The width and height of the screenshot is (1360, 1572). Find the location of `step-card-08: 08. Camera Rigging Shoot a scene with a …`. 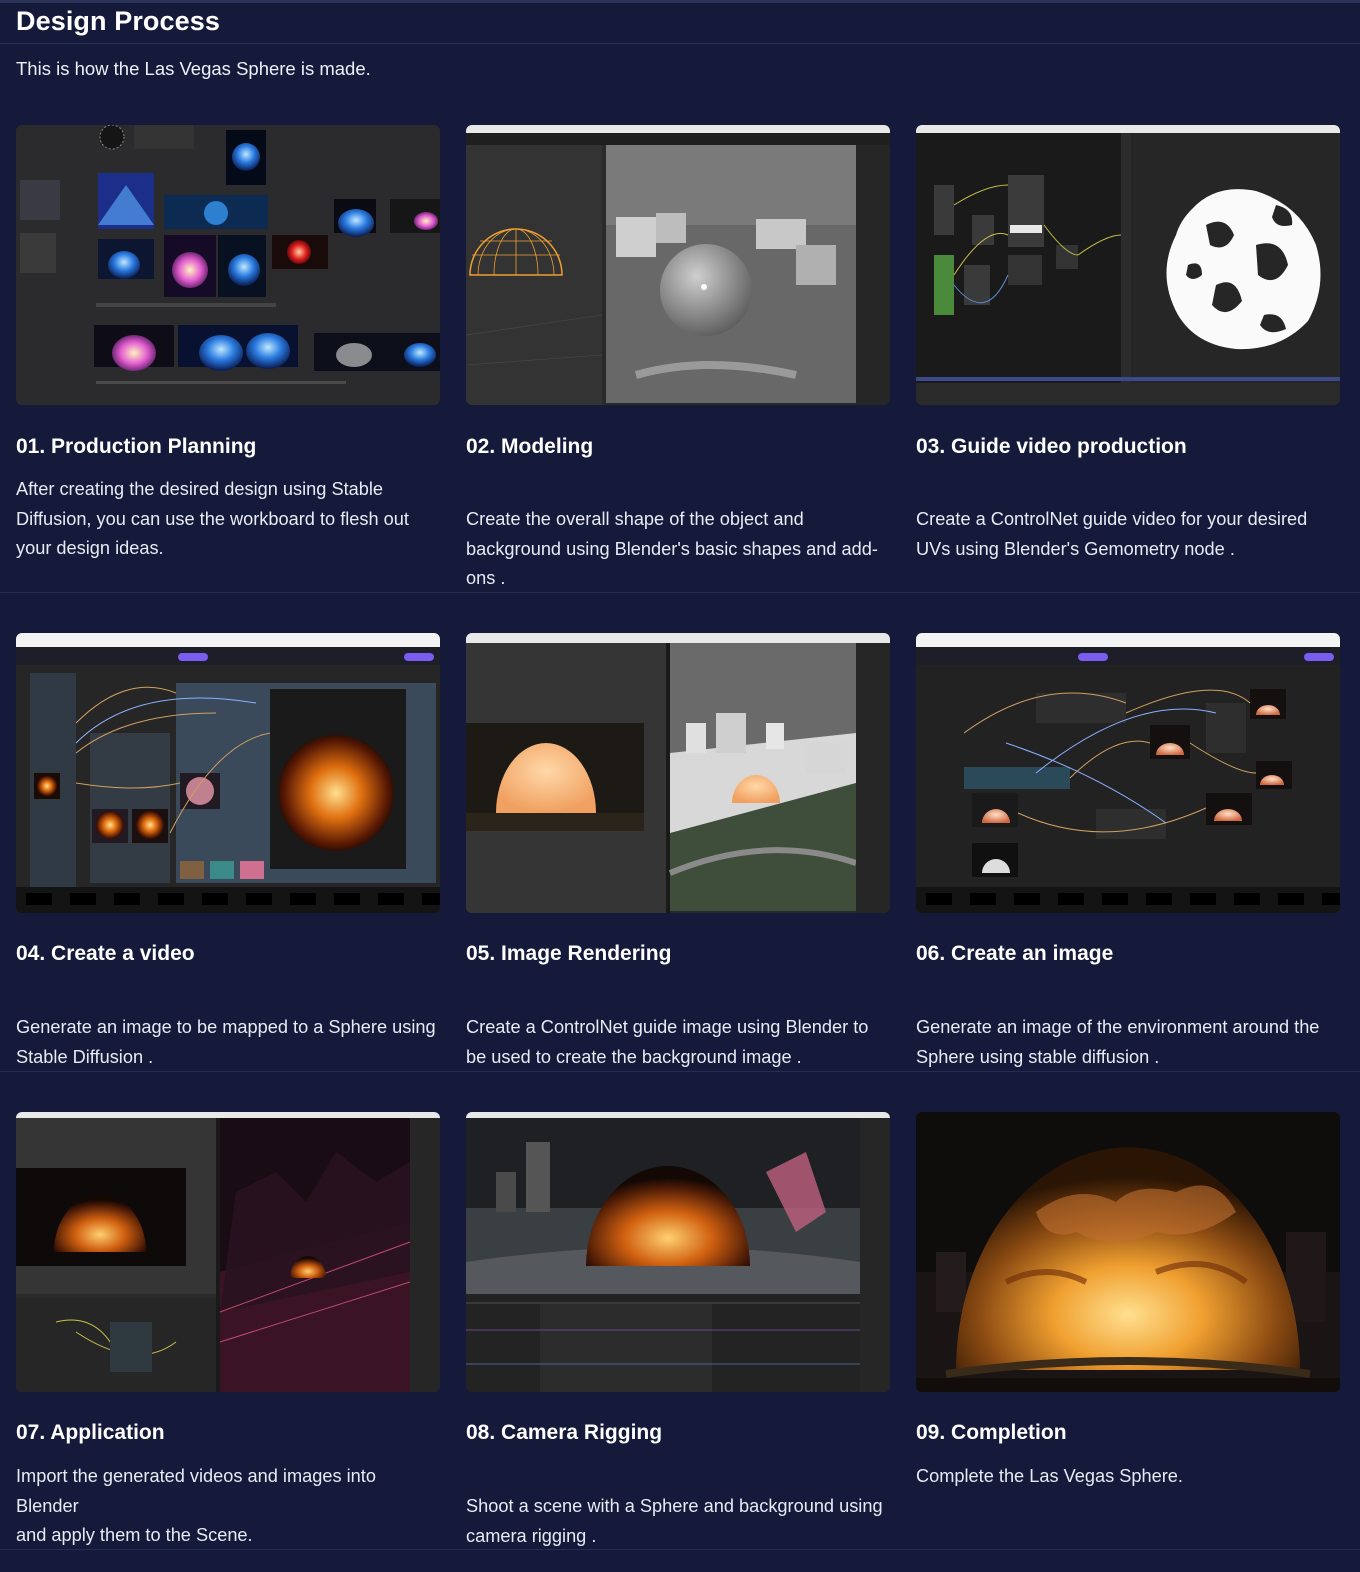

step-card-08: 08. Camera Rigging Shoot a scene with a … is located at coordinates (678, 1329).